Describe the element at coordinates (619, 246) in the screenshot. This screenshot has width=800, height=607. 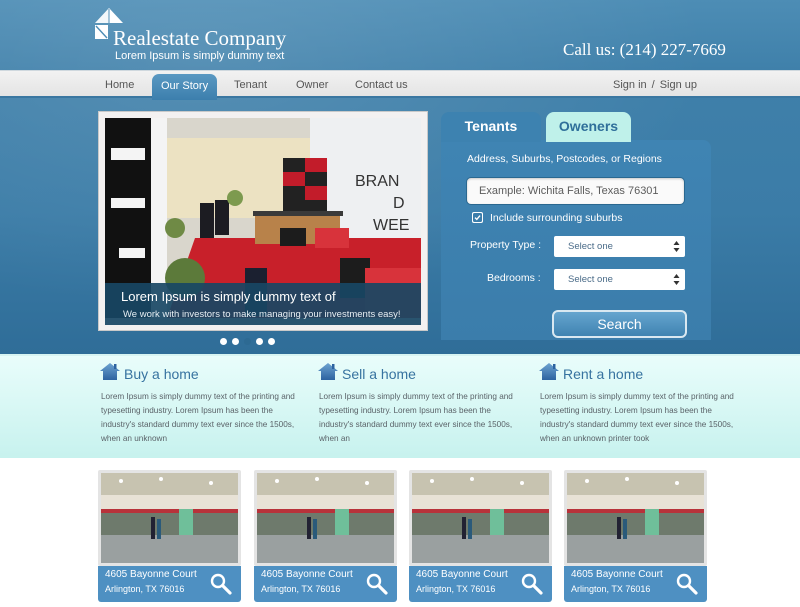
I see `property-type-select: Select one` at that location.